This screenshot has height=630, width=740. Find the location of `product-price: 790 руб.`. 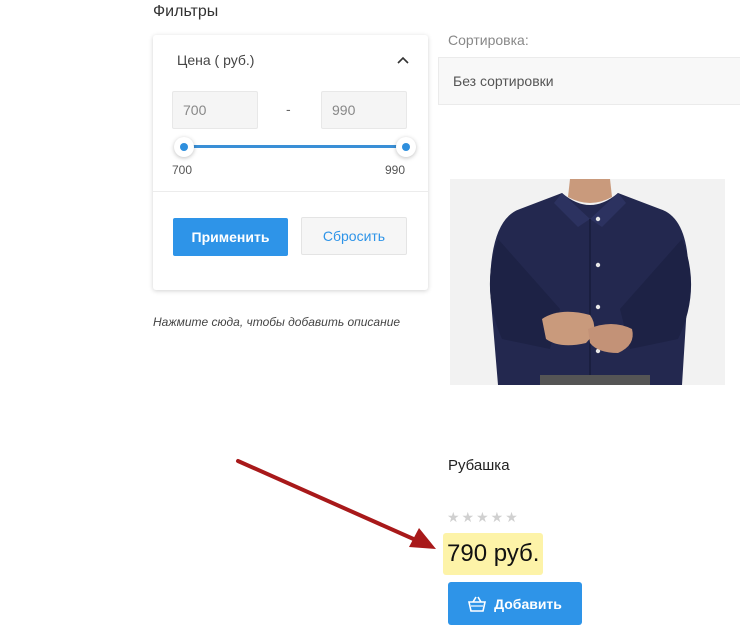

product-price: 790 руб. is located at coordinates (493, 554).